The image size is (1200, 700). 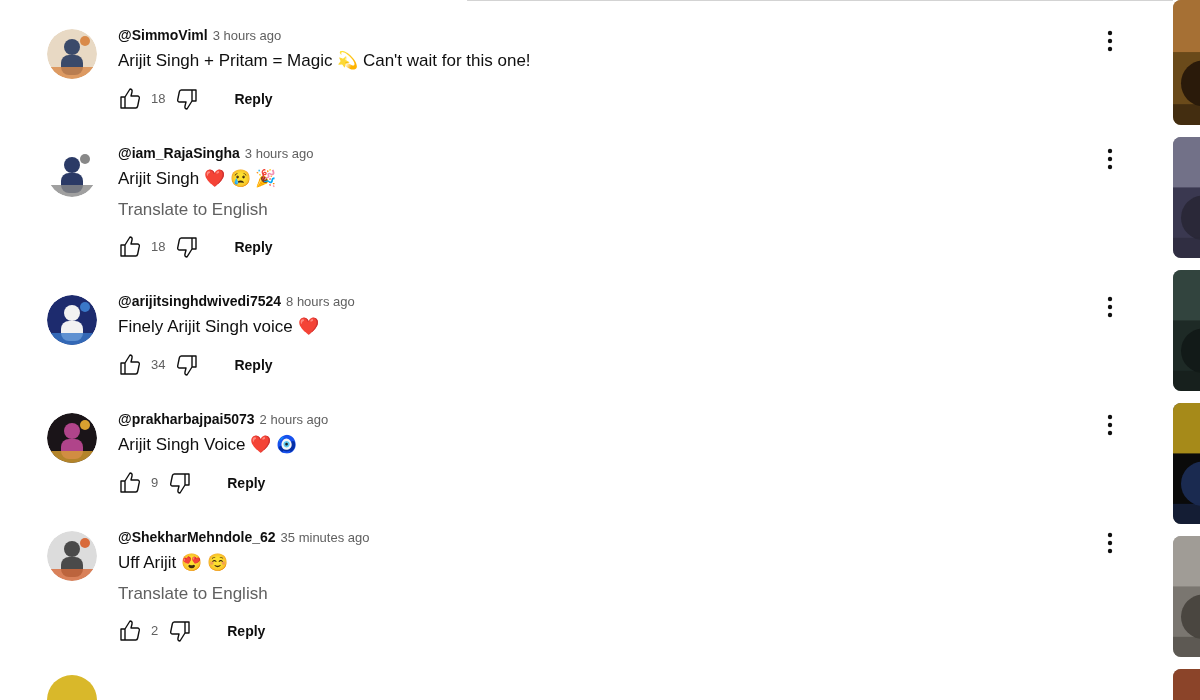 What do you see at coordinates (325, 61) in the screenshot?
I see `comment-text: Arijit Singh + Pritam = Magic 💫 Can't wait for this one!` at bounding box center [325, 61].